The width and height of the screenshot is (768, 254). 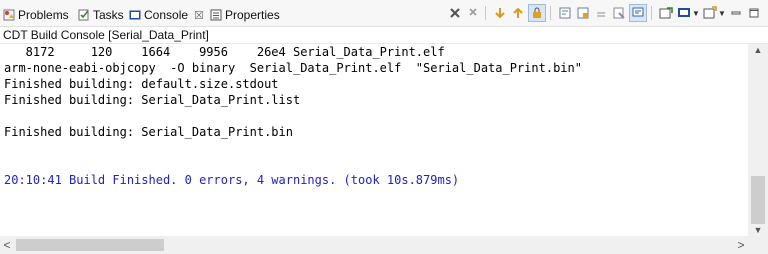 I want to click on vertical-scroll-thumb, so click(x=758, y=200).